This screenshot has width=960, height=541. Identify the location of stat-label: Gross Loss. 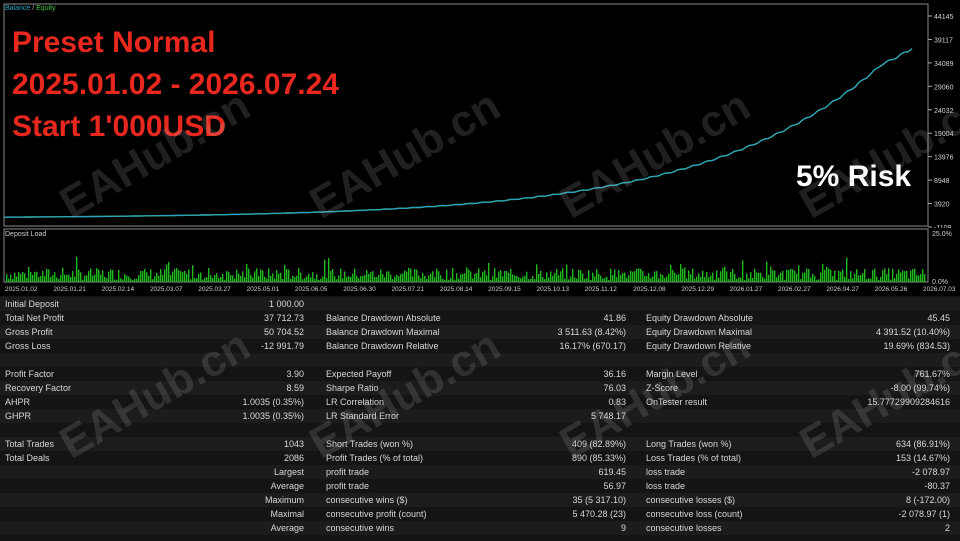
(28, 346).